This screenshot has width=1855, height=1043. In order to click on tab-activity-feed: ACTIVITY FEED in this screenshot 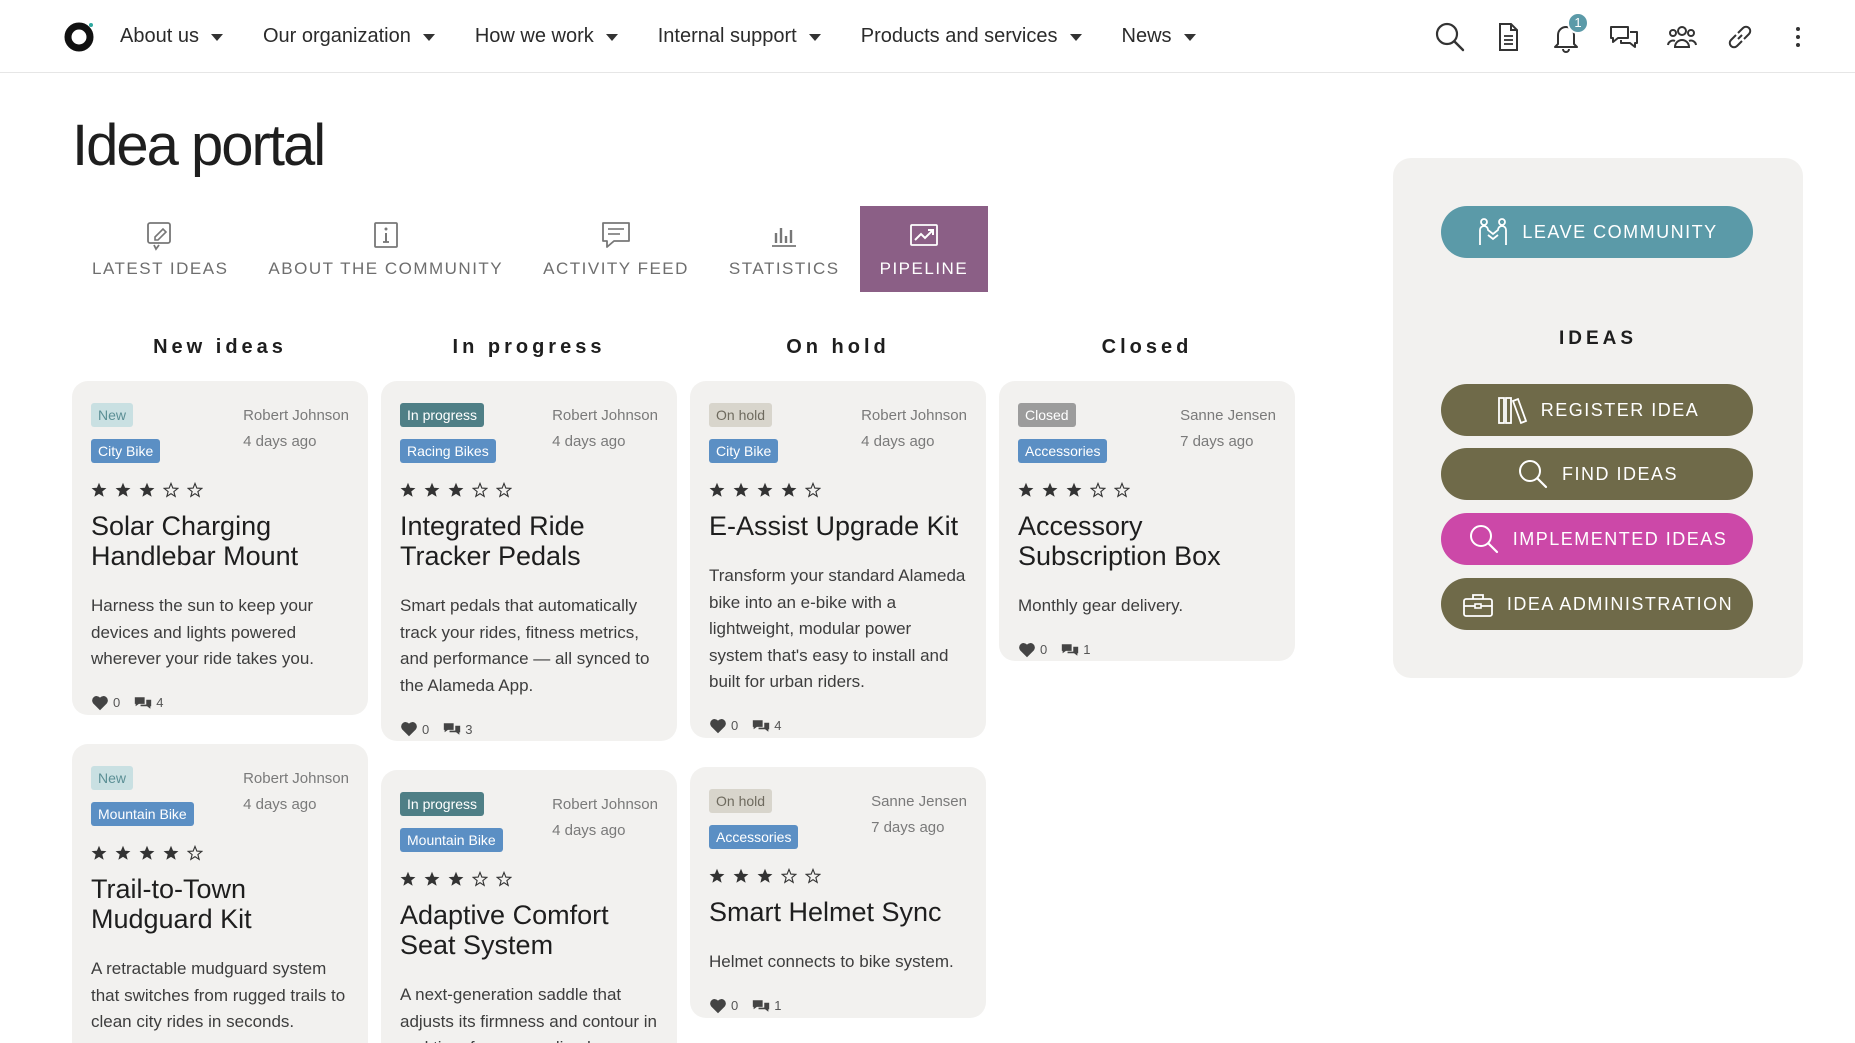, I will do `click(616, 249)`.